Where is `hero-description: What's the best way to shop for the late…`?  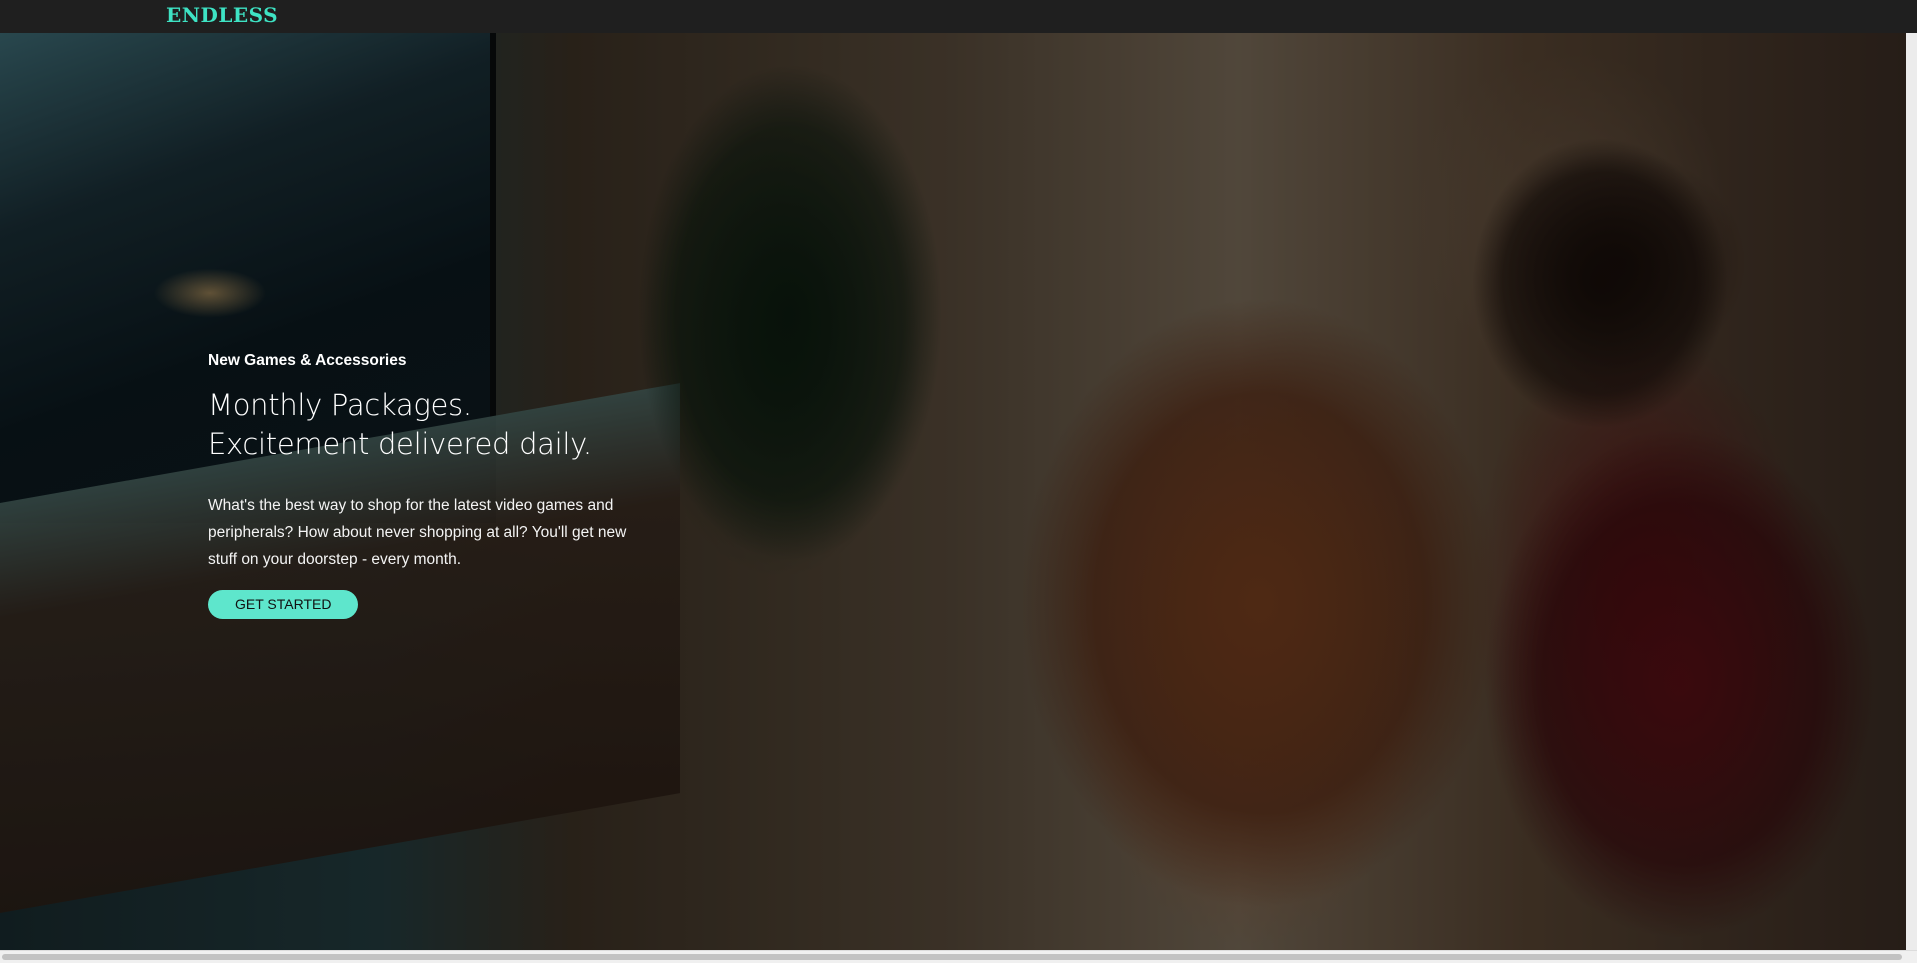 hero-description: What's the best way to shop for the late… is located at coordinates (417, 532).